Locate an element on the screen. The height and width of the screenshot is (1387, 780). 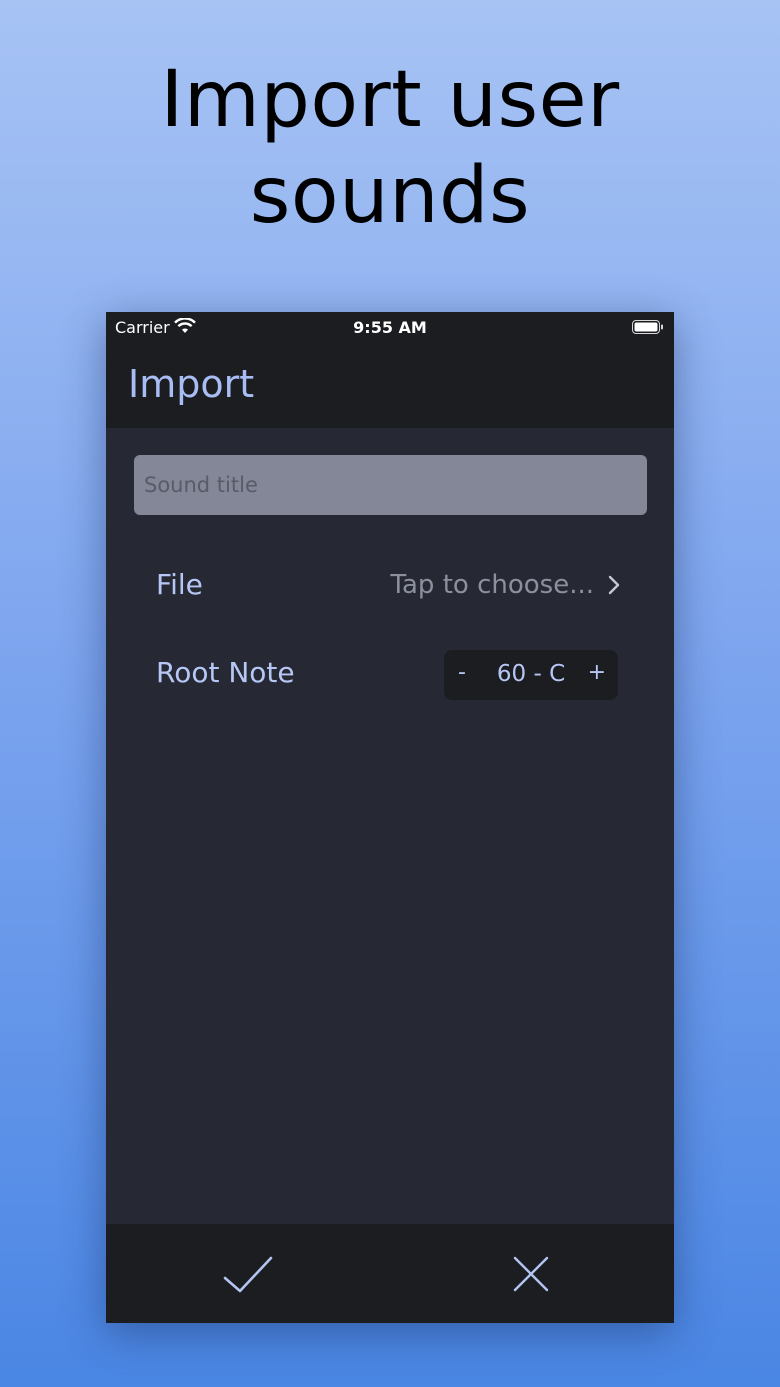
bottom-toolbar is located at coordinates (390, 1273).